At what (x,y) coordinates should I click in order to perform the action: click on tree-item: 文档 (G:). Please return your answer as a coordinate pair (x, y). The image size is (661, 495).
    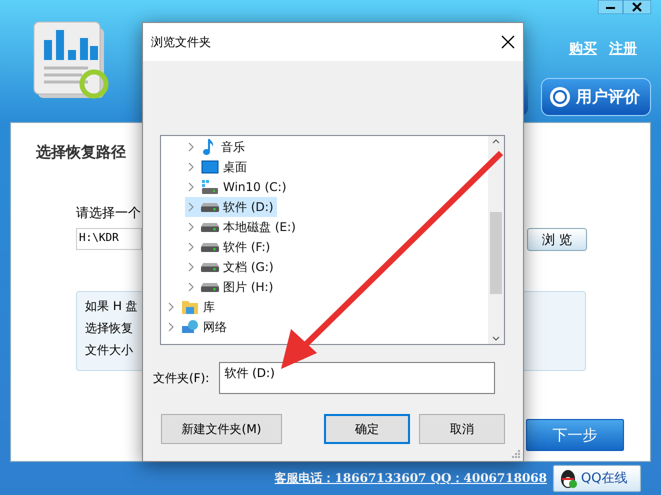
    Looking at the image, I should click on (231, 267).